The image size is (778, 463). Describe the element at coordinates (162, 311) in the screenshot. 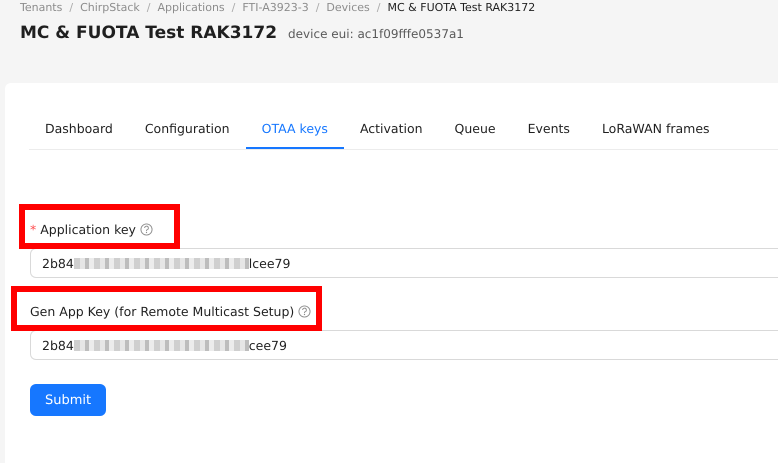

I see `field-label: Gen App Key (for Remote Multicast Setup)` at that location.